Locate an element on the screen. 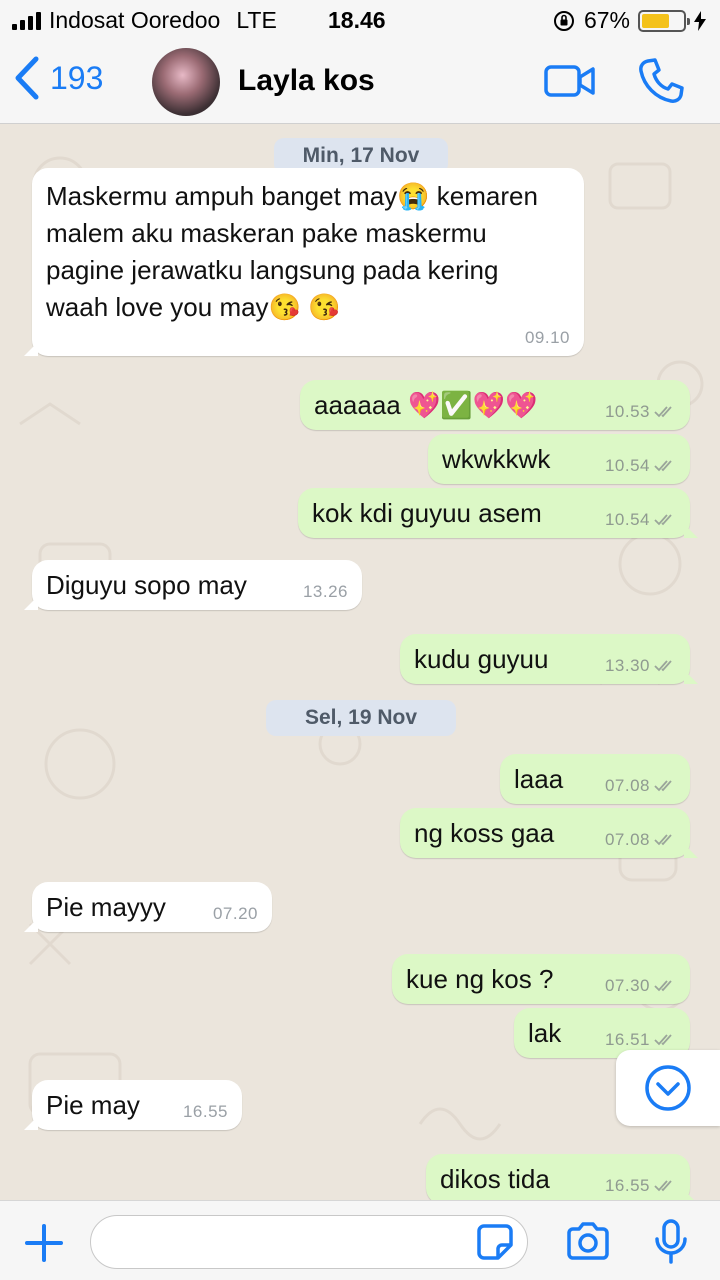 Image resolution: width=720 pixels, height=1280 pixels. chat-header: 193 Layla kos is located at coordinates (360, 82).